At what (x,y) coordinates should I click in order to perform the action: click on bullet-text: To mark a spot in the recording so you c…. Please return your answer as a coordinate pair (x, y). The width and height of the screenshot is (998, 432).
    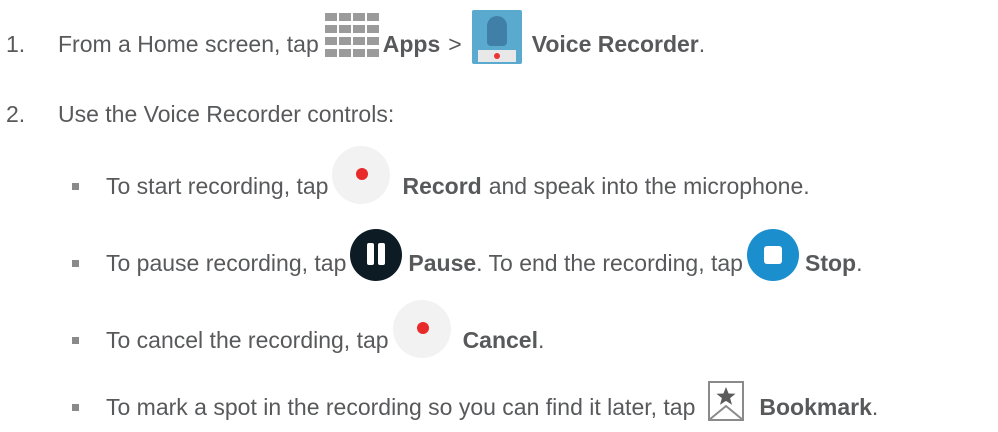
    Looking at the image, I should click on (401, 406).